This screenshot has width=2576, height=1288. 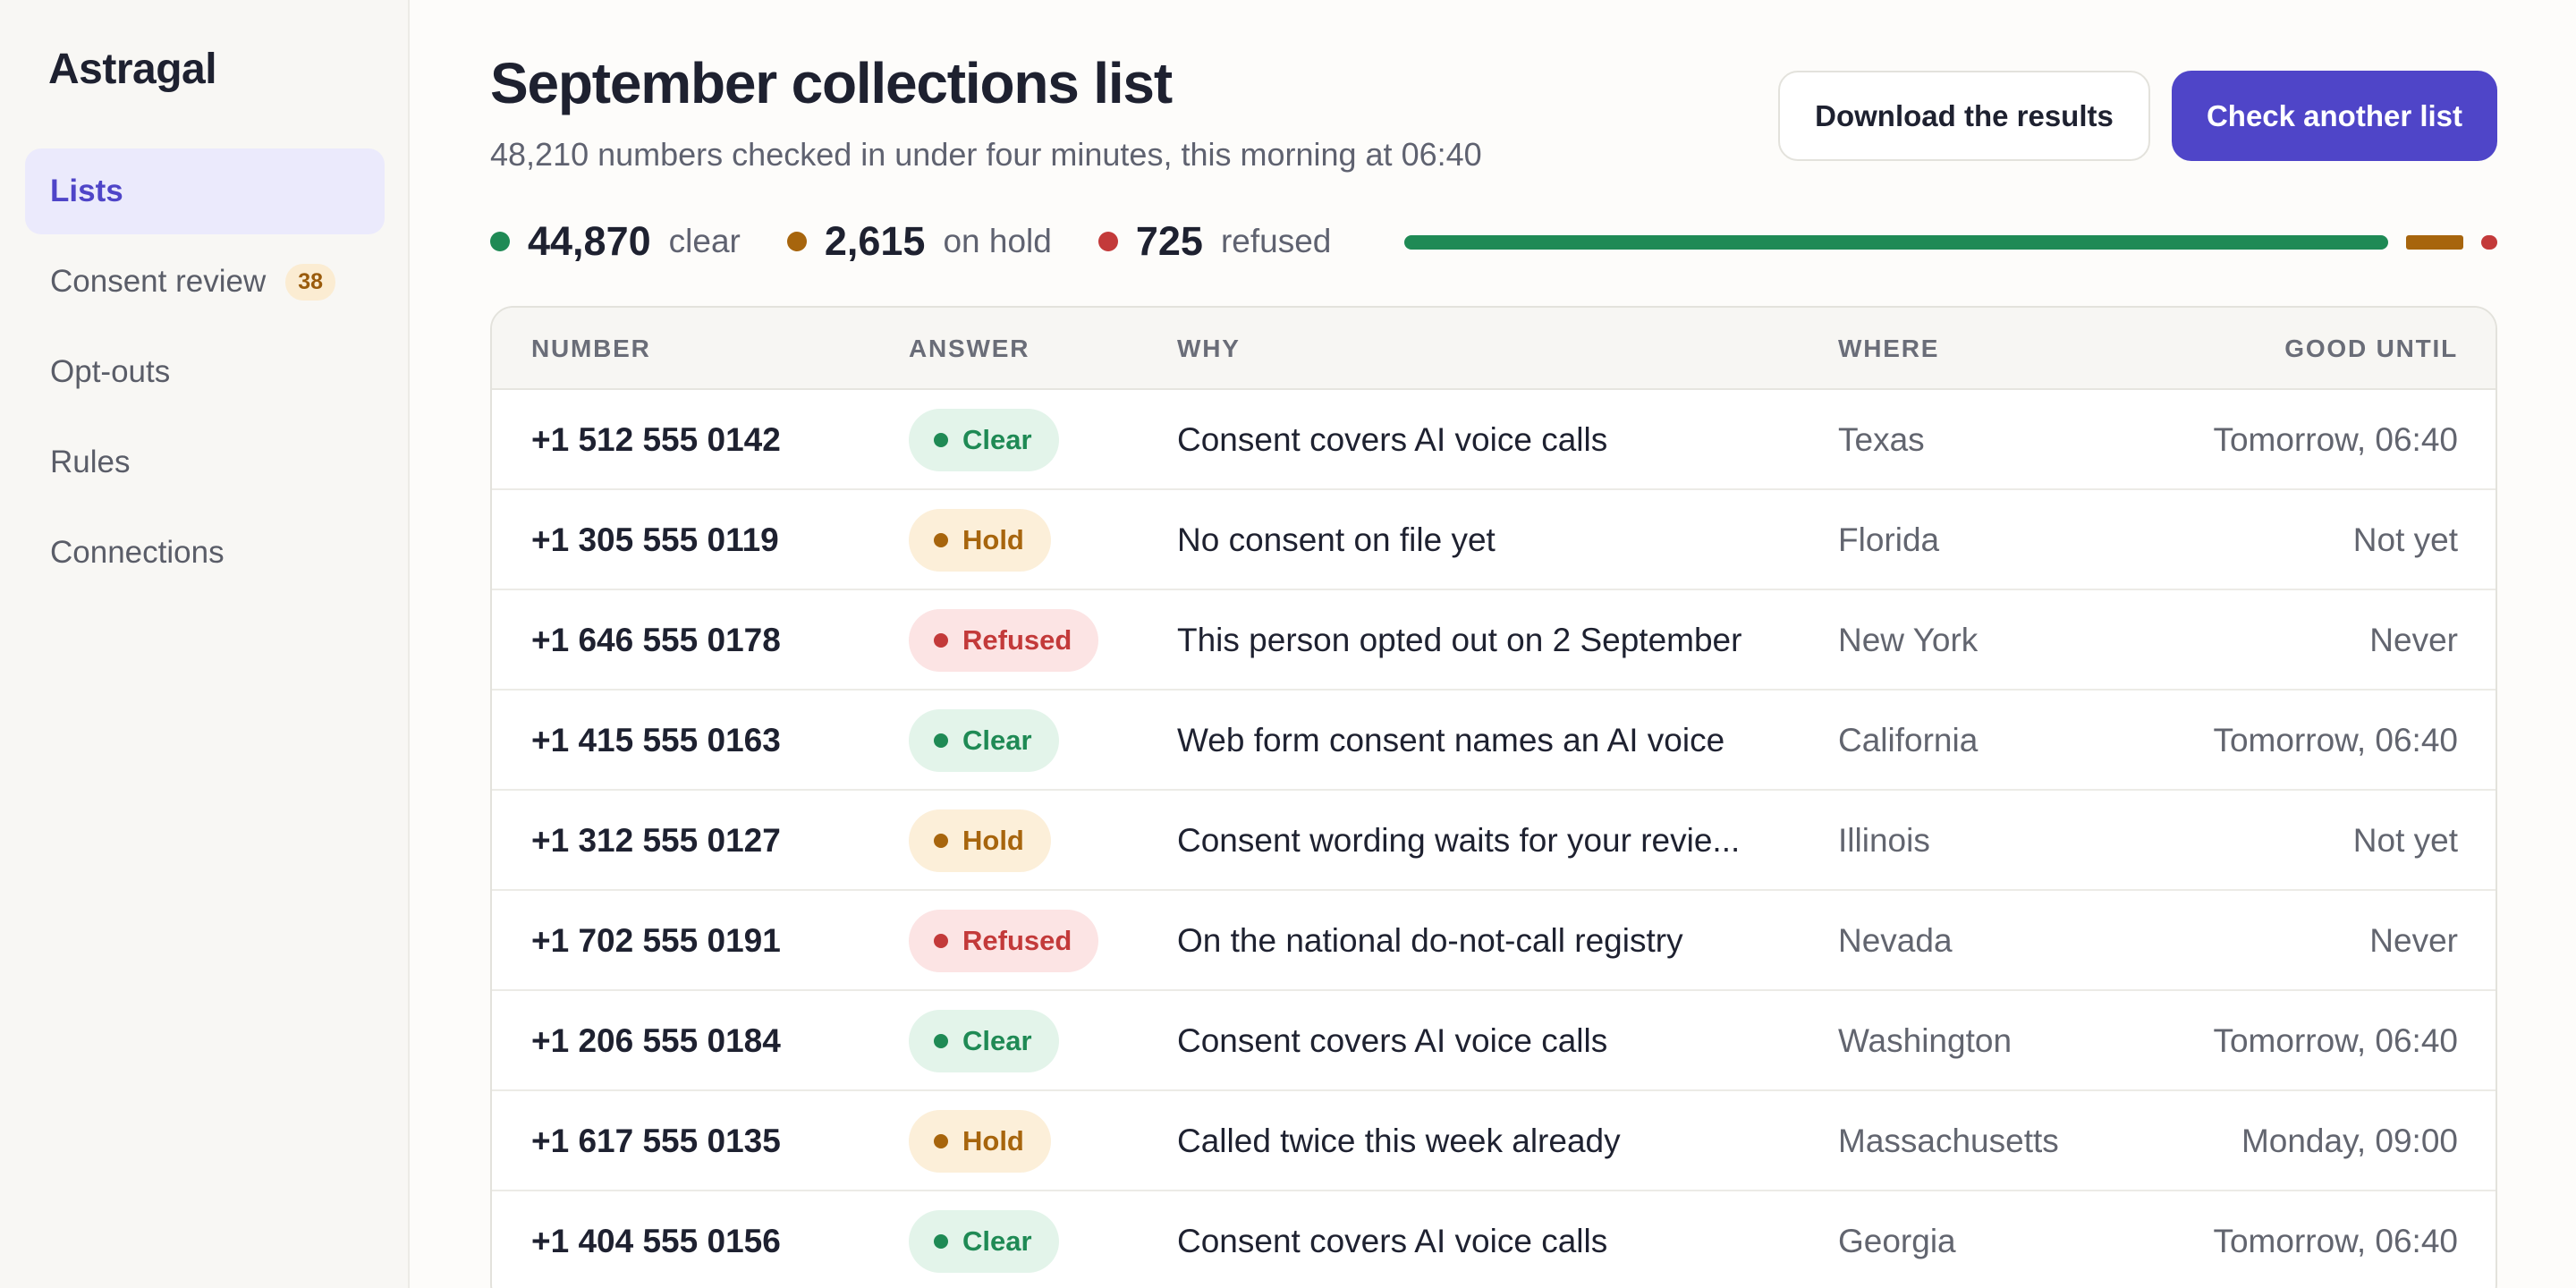 I want to click on status-badge: Refused, so click(x=1004, y=640).